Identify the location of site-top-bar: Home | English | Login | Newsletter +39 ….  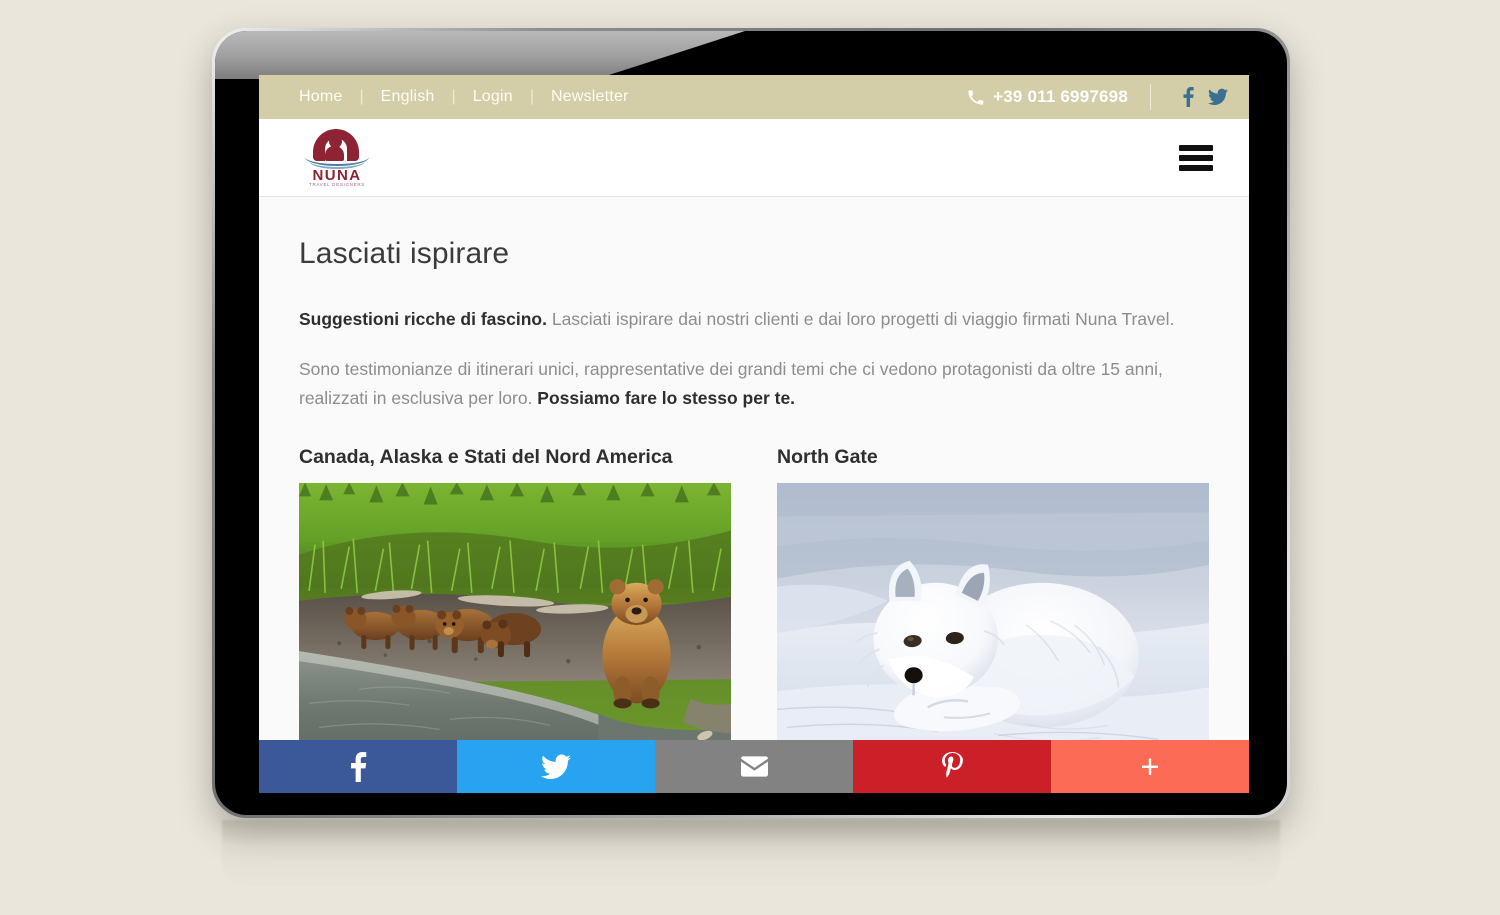
(754, 97).